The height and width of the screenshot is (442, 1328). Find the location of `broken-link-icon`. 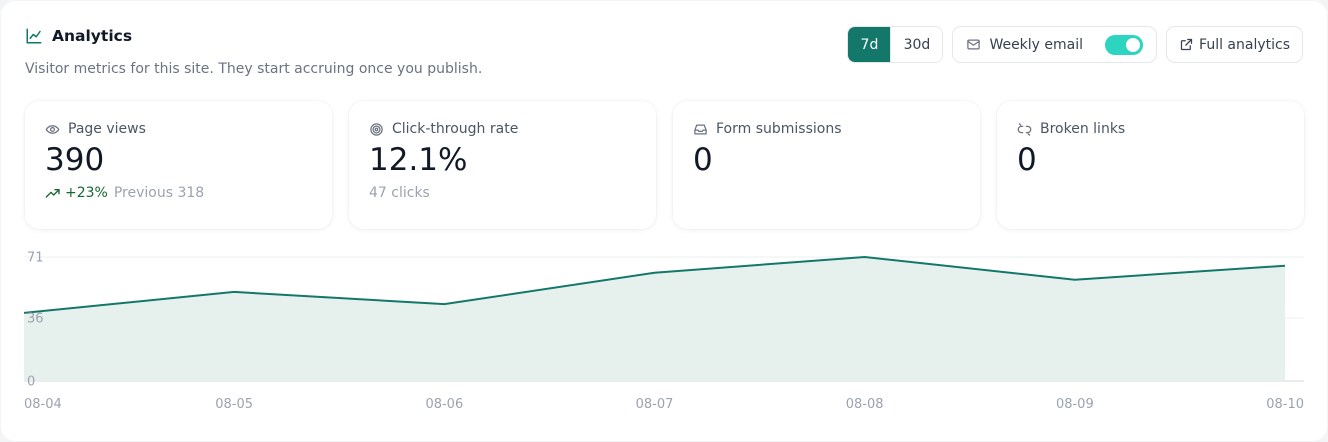

broken-link-icon is located at coordinates (1024, 129).